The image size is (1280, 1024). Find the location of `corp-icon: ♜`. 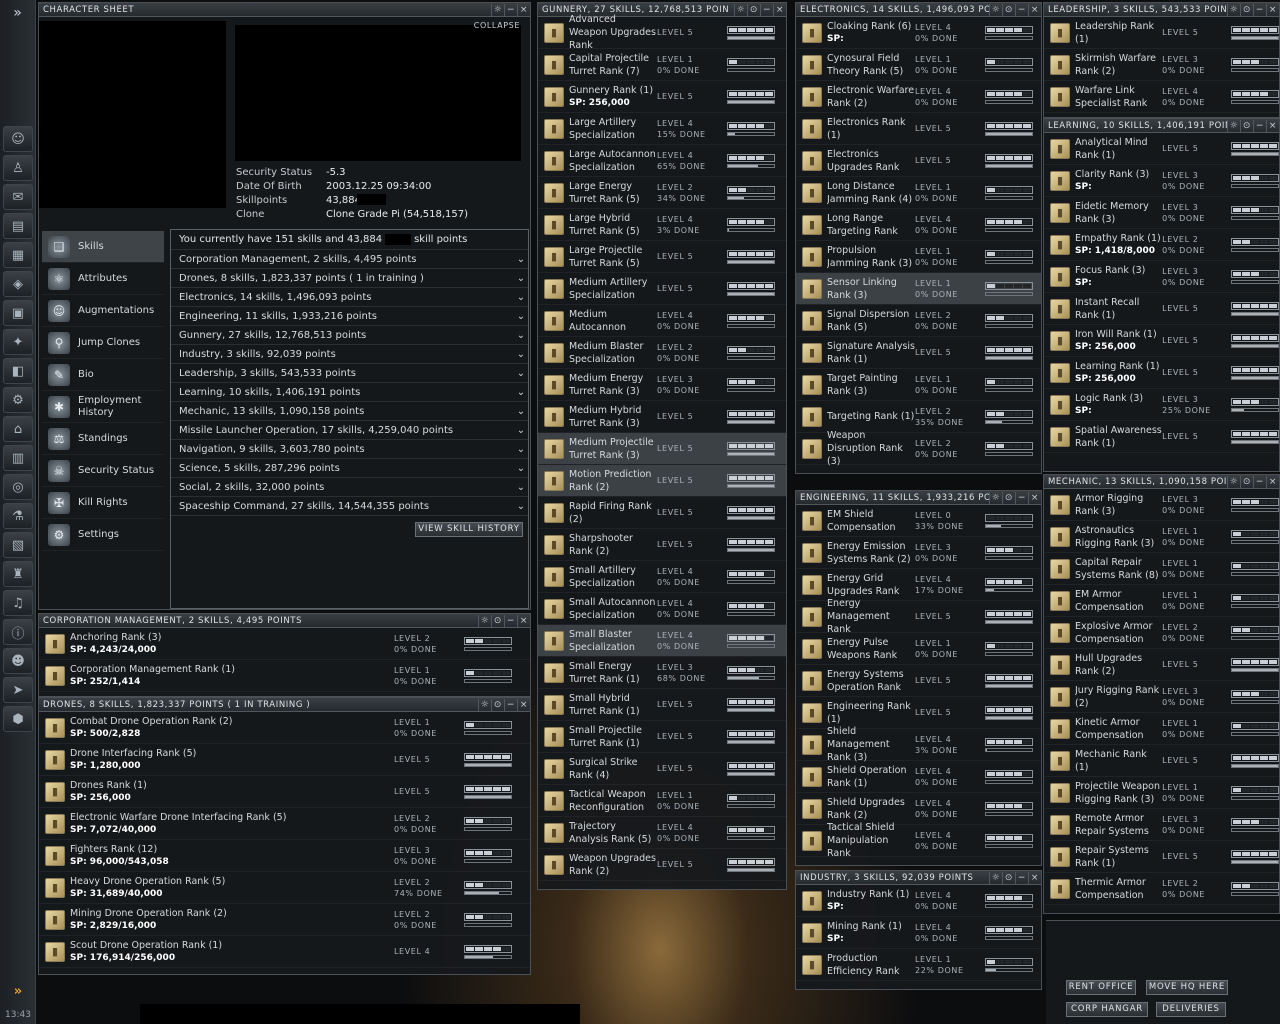

corp-icon: ♜ is located at coordinates (18, 574).